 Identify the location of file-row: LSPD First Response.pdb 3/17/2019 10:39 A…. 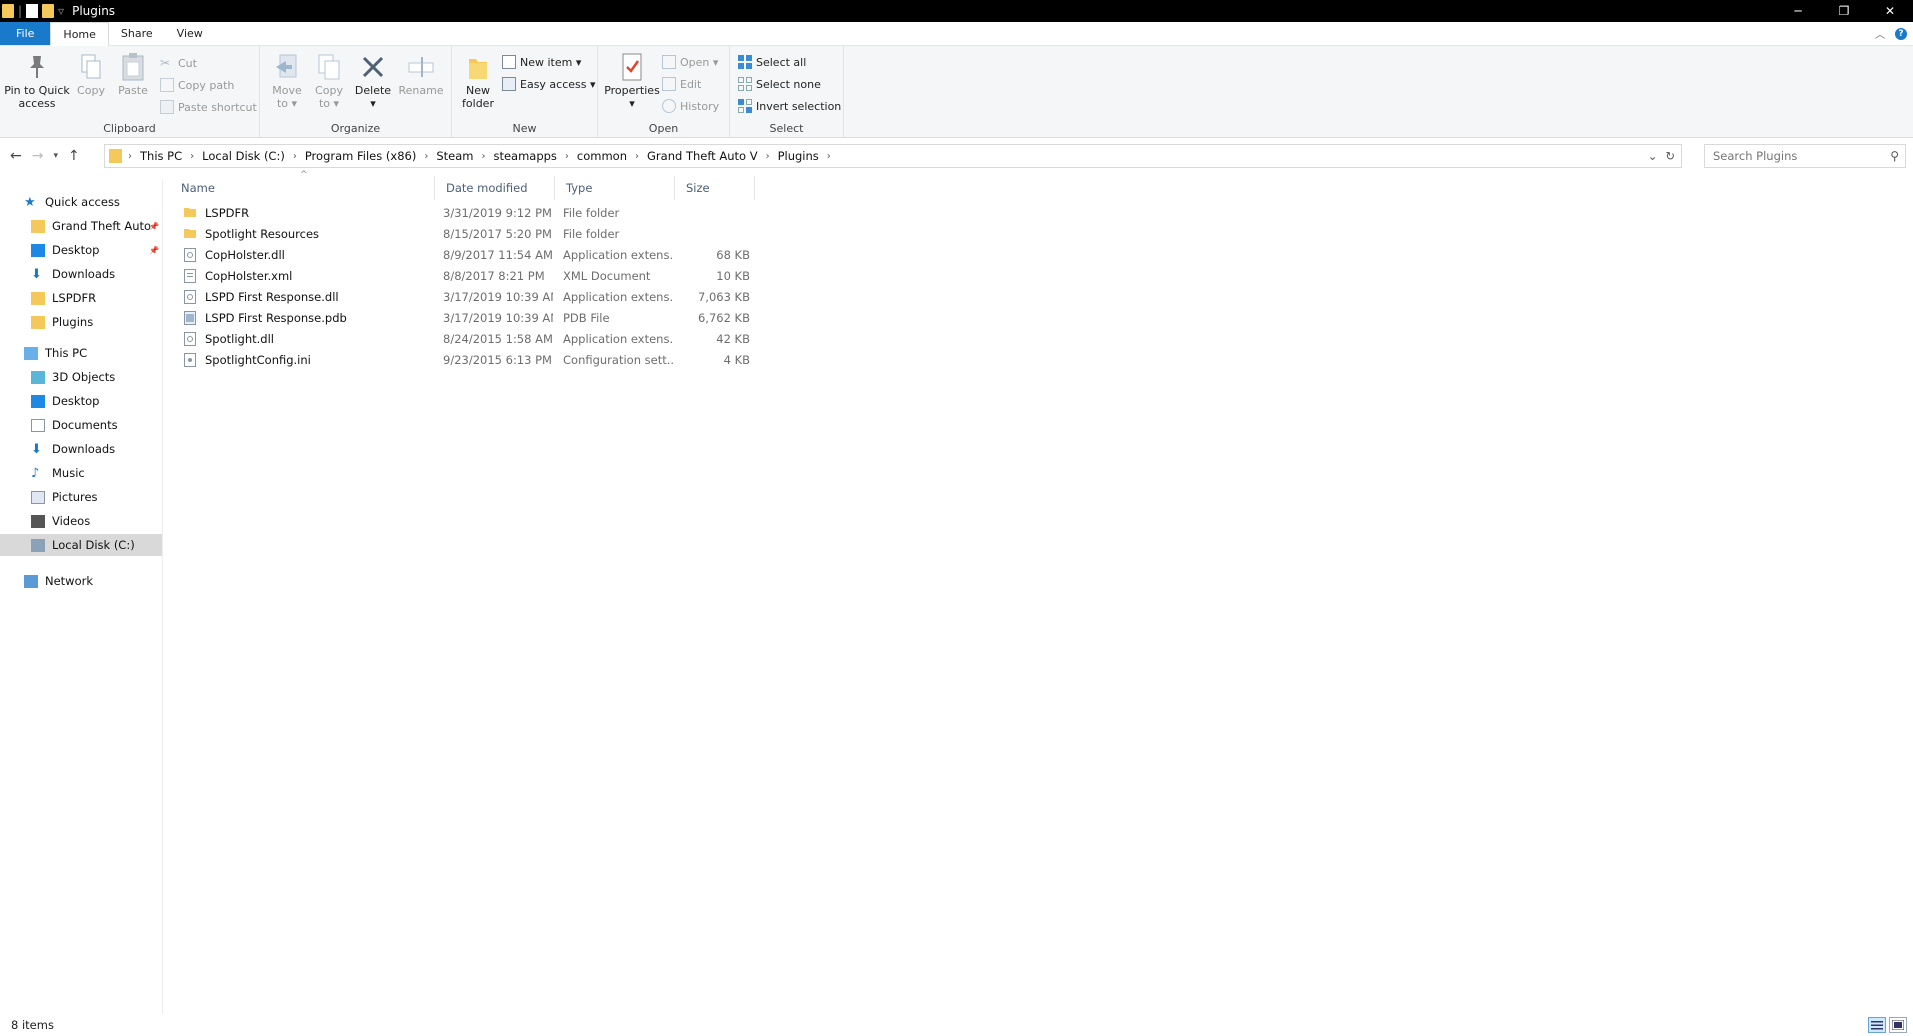
(465, 317).